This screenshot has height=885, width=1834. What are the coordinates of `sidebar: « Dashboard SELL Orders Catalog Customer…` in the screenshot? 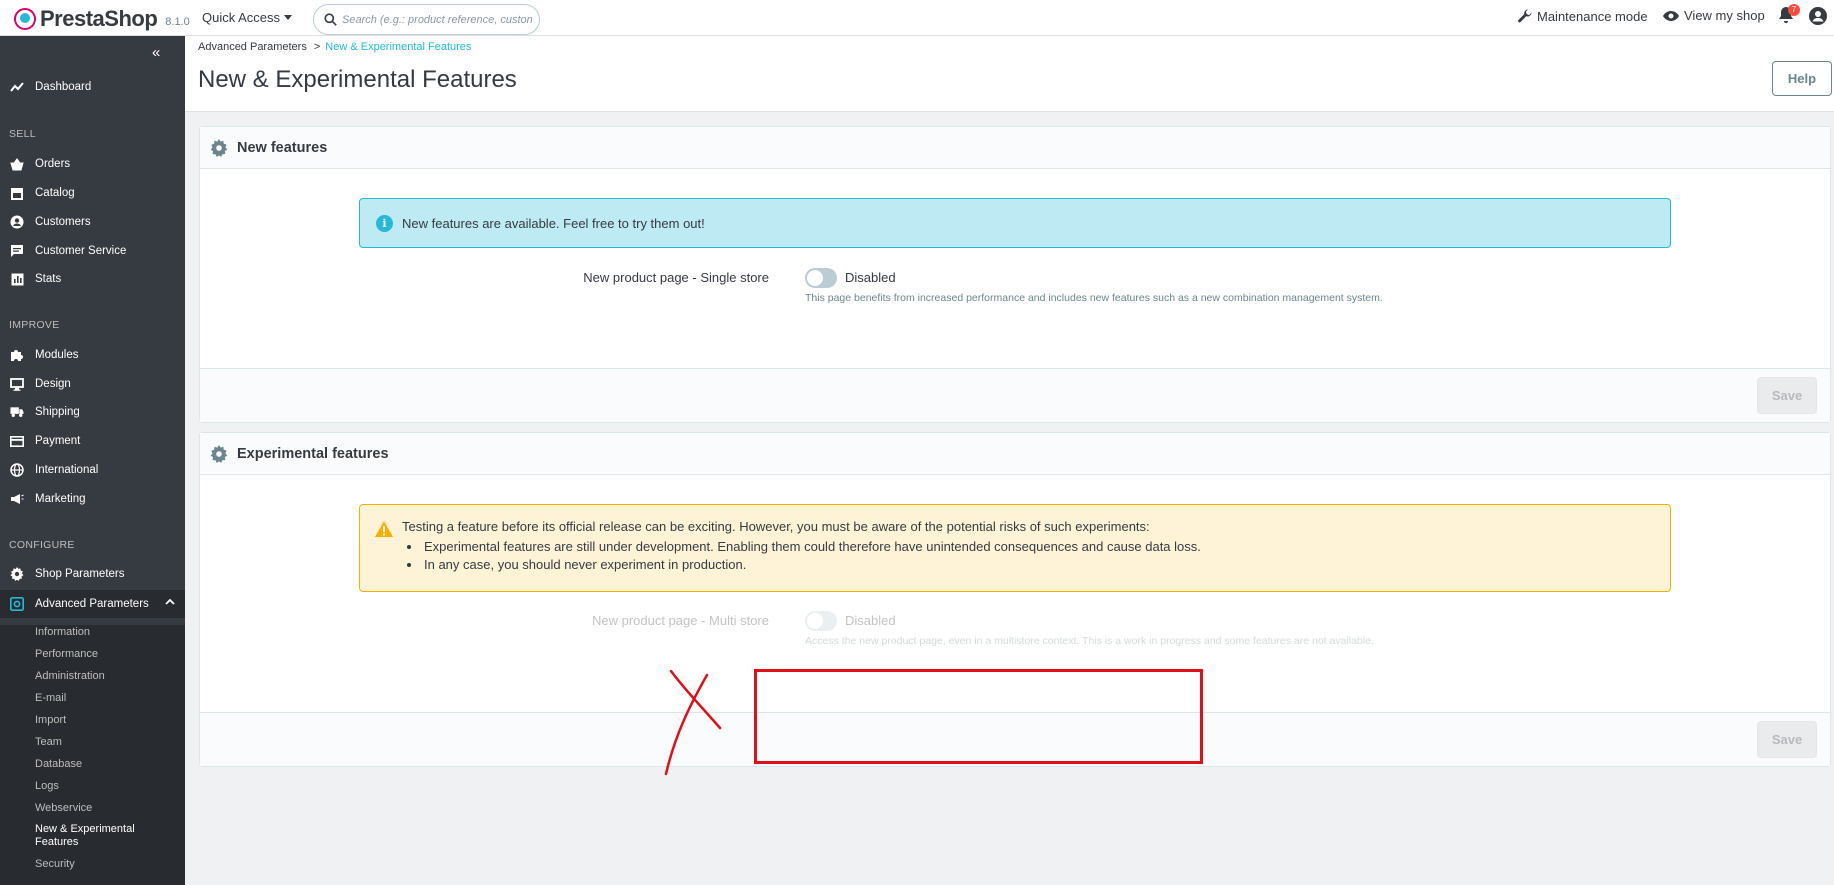 It's located at (92, 460).